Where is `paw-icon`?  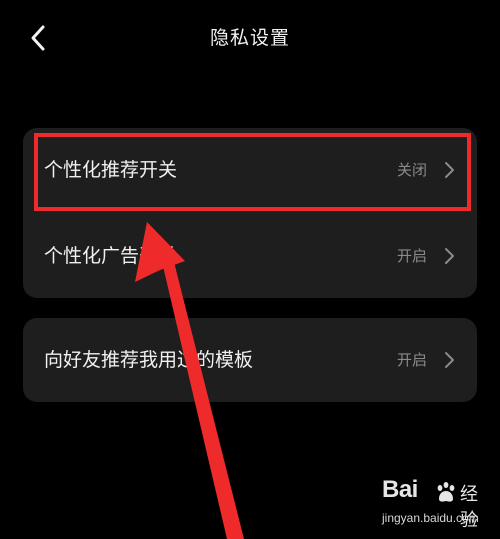 paw-icon is located at coordinates (446, 492).